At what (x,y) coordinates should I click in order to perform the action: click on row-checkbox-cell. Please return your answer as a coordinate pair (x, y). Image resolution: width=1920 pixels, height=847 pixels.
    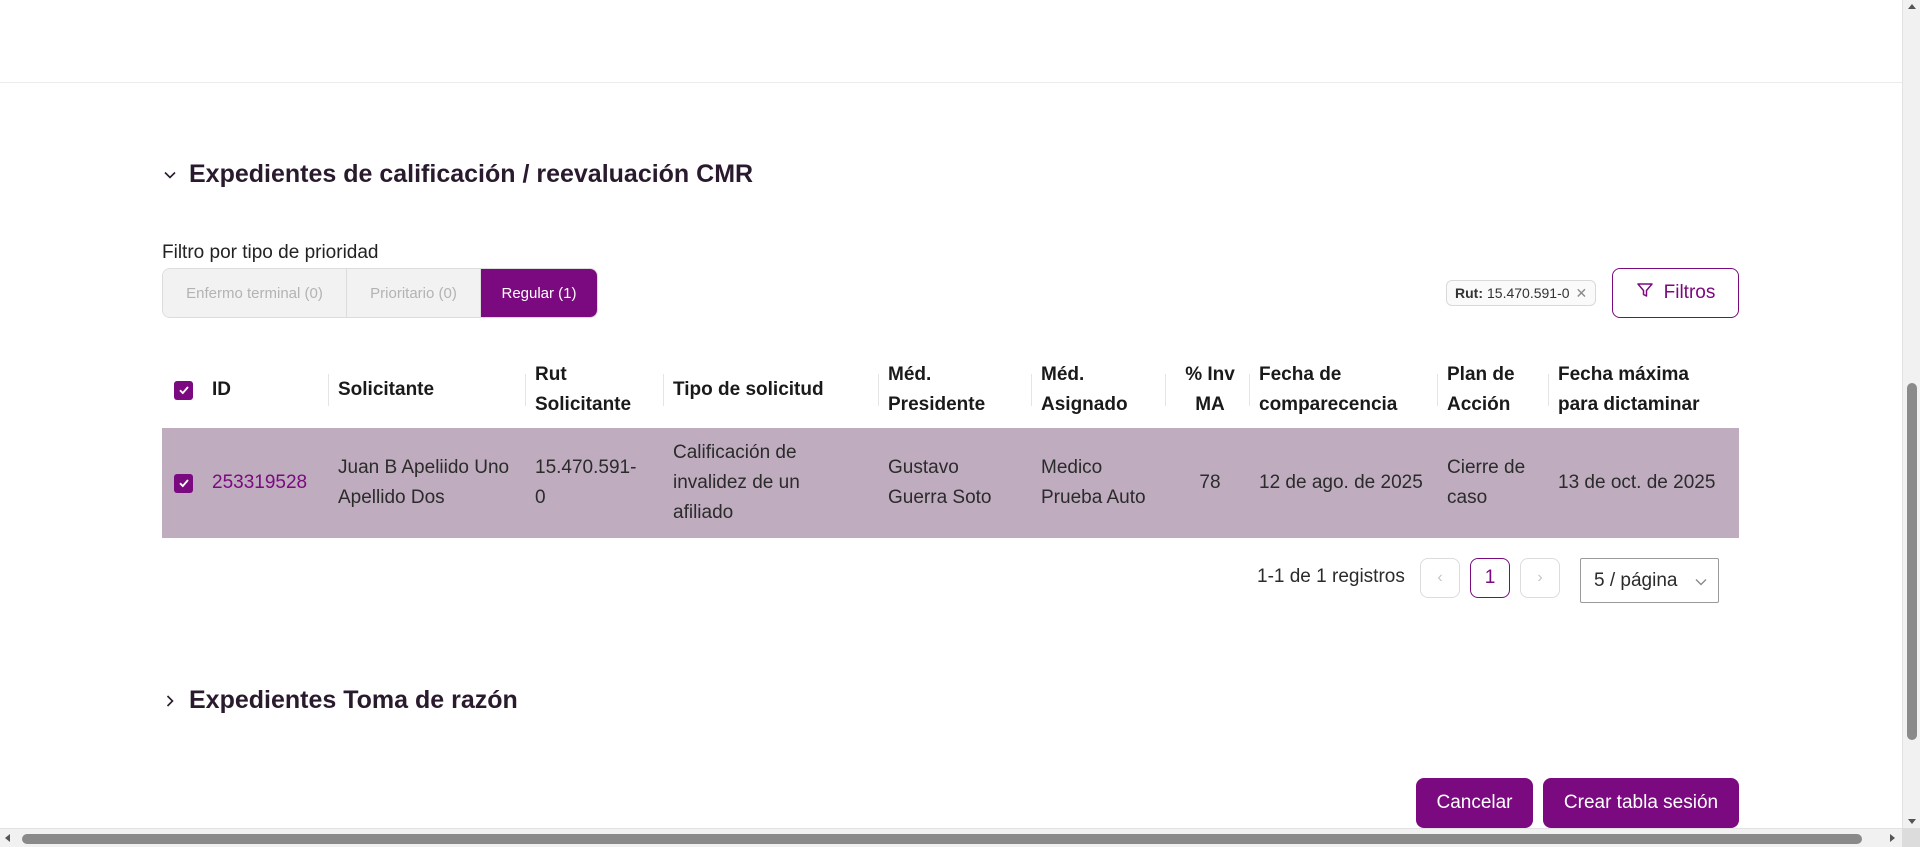
    Looking at the image, I should click on (188, 483).